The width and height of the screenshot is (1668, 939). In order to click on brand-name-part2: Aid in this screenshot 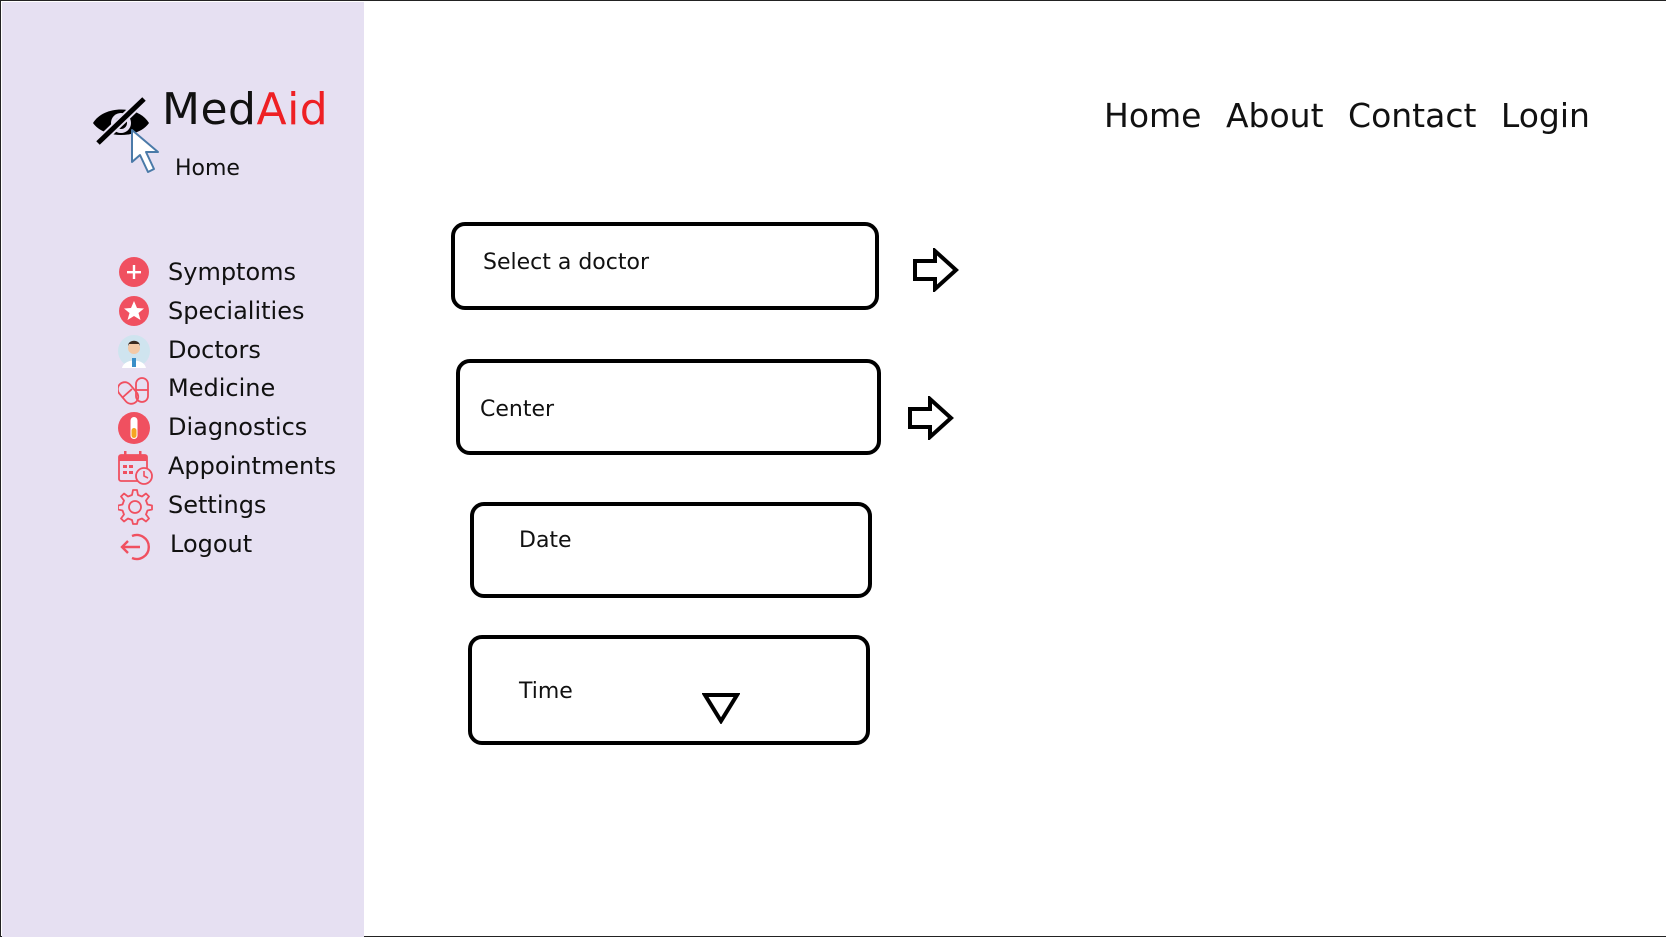, I will do `click(292, 109)`.